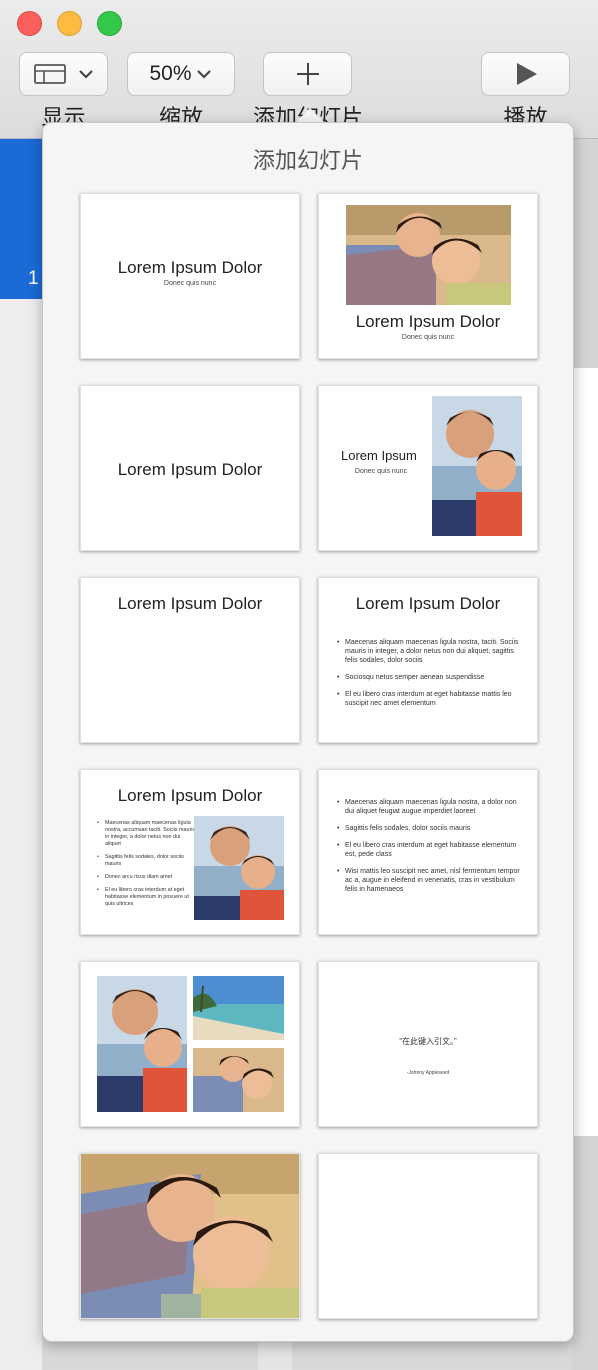 The width and height of the screenshot is (598, 1370). I want to click on add-slide-button, so click(307, 74).